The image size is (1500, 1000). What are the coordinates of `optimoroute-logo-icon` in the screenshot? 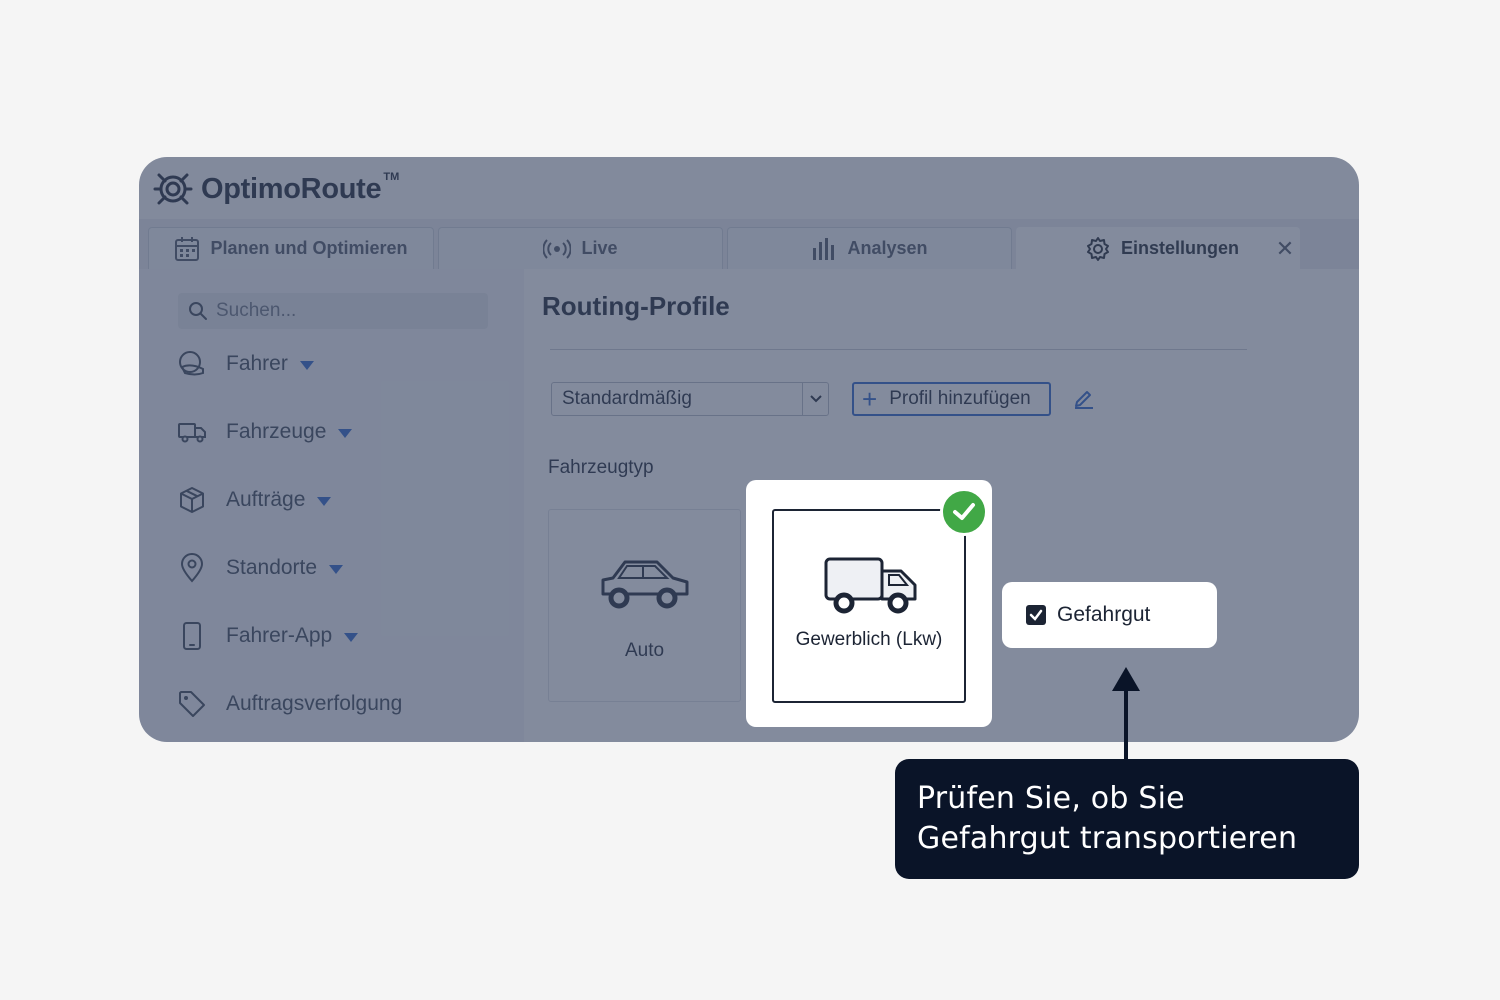 It's located at (173, 189).